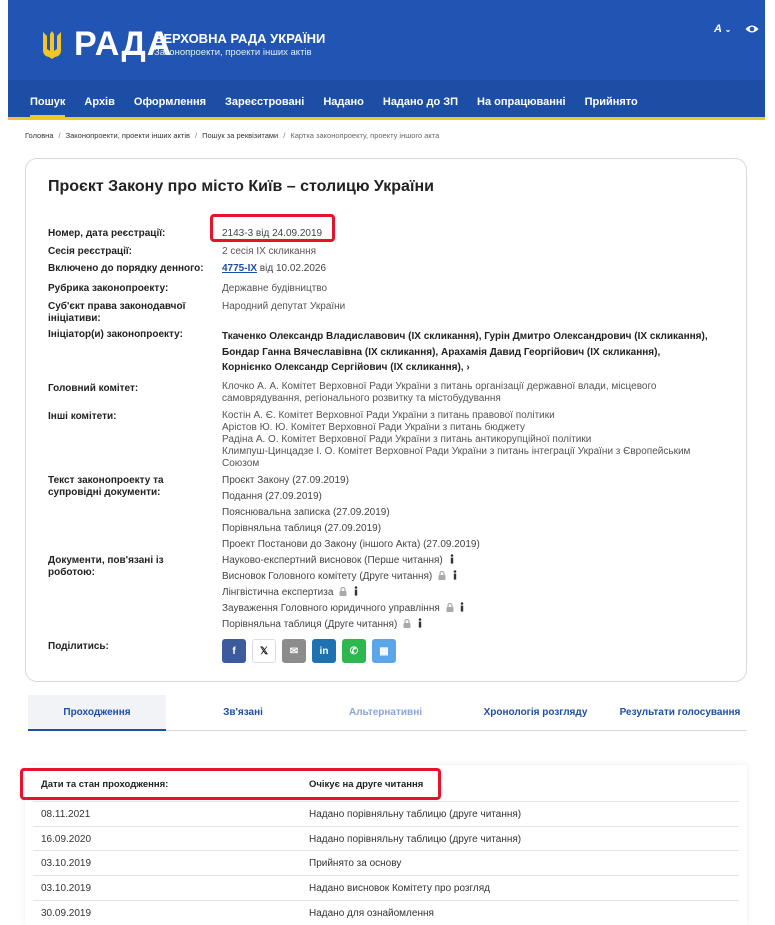 The height and width of the screenshot is (925, 775). I want to click on nav-item-archive: Архів, so click(99, 100).